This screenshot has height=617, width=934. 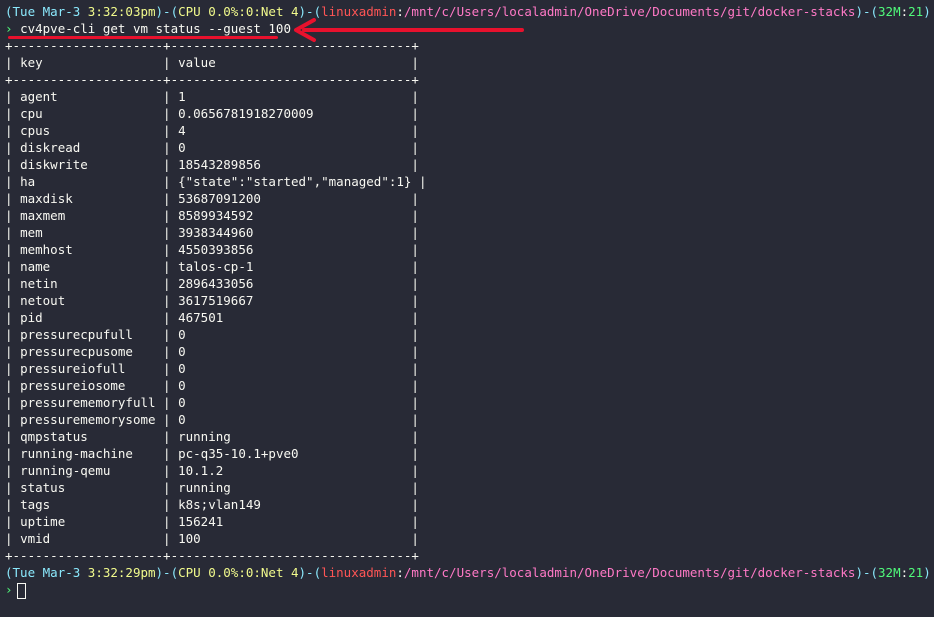 I want to click on table-header-key: key, so click(x=31, y=62).